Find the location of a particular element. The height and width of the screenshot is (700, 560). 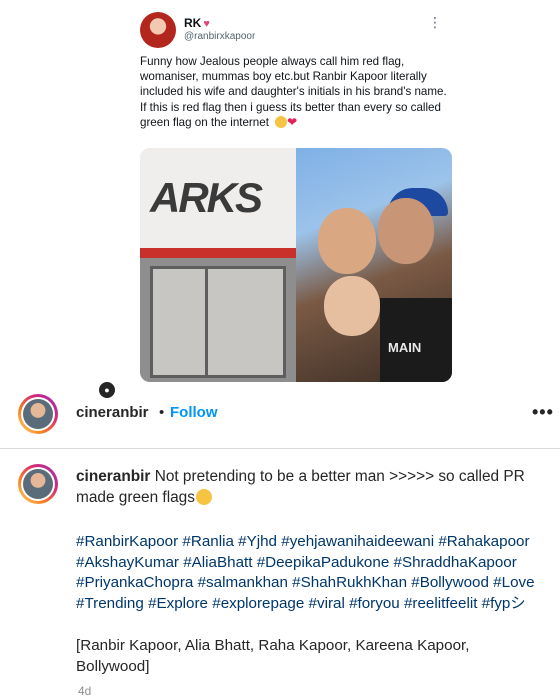

smirk-emoji-icon is located at coordinates (281, 121).